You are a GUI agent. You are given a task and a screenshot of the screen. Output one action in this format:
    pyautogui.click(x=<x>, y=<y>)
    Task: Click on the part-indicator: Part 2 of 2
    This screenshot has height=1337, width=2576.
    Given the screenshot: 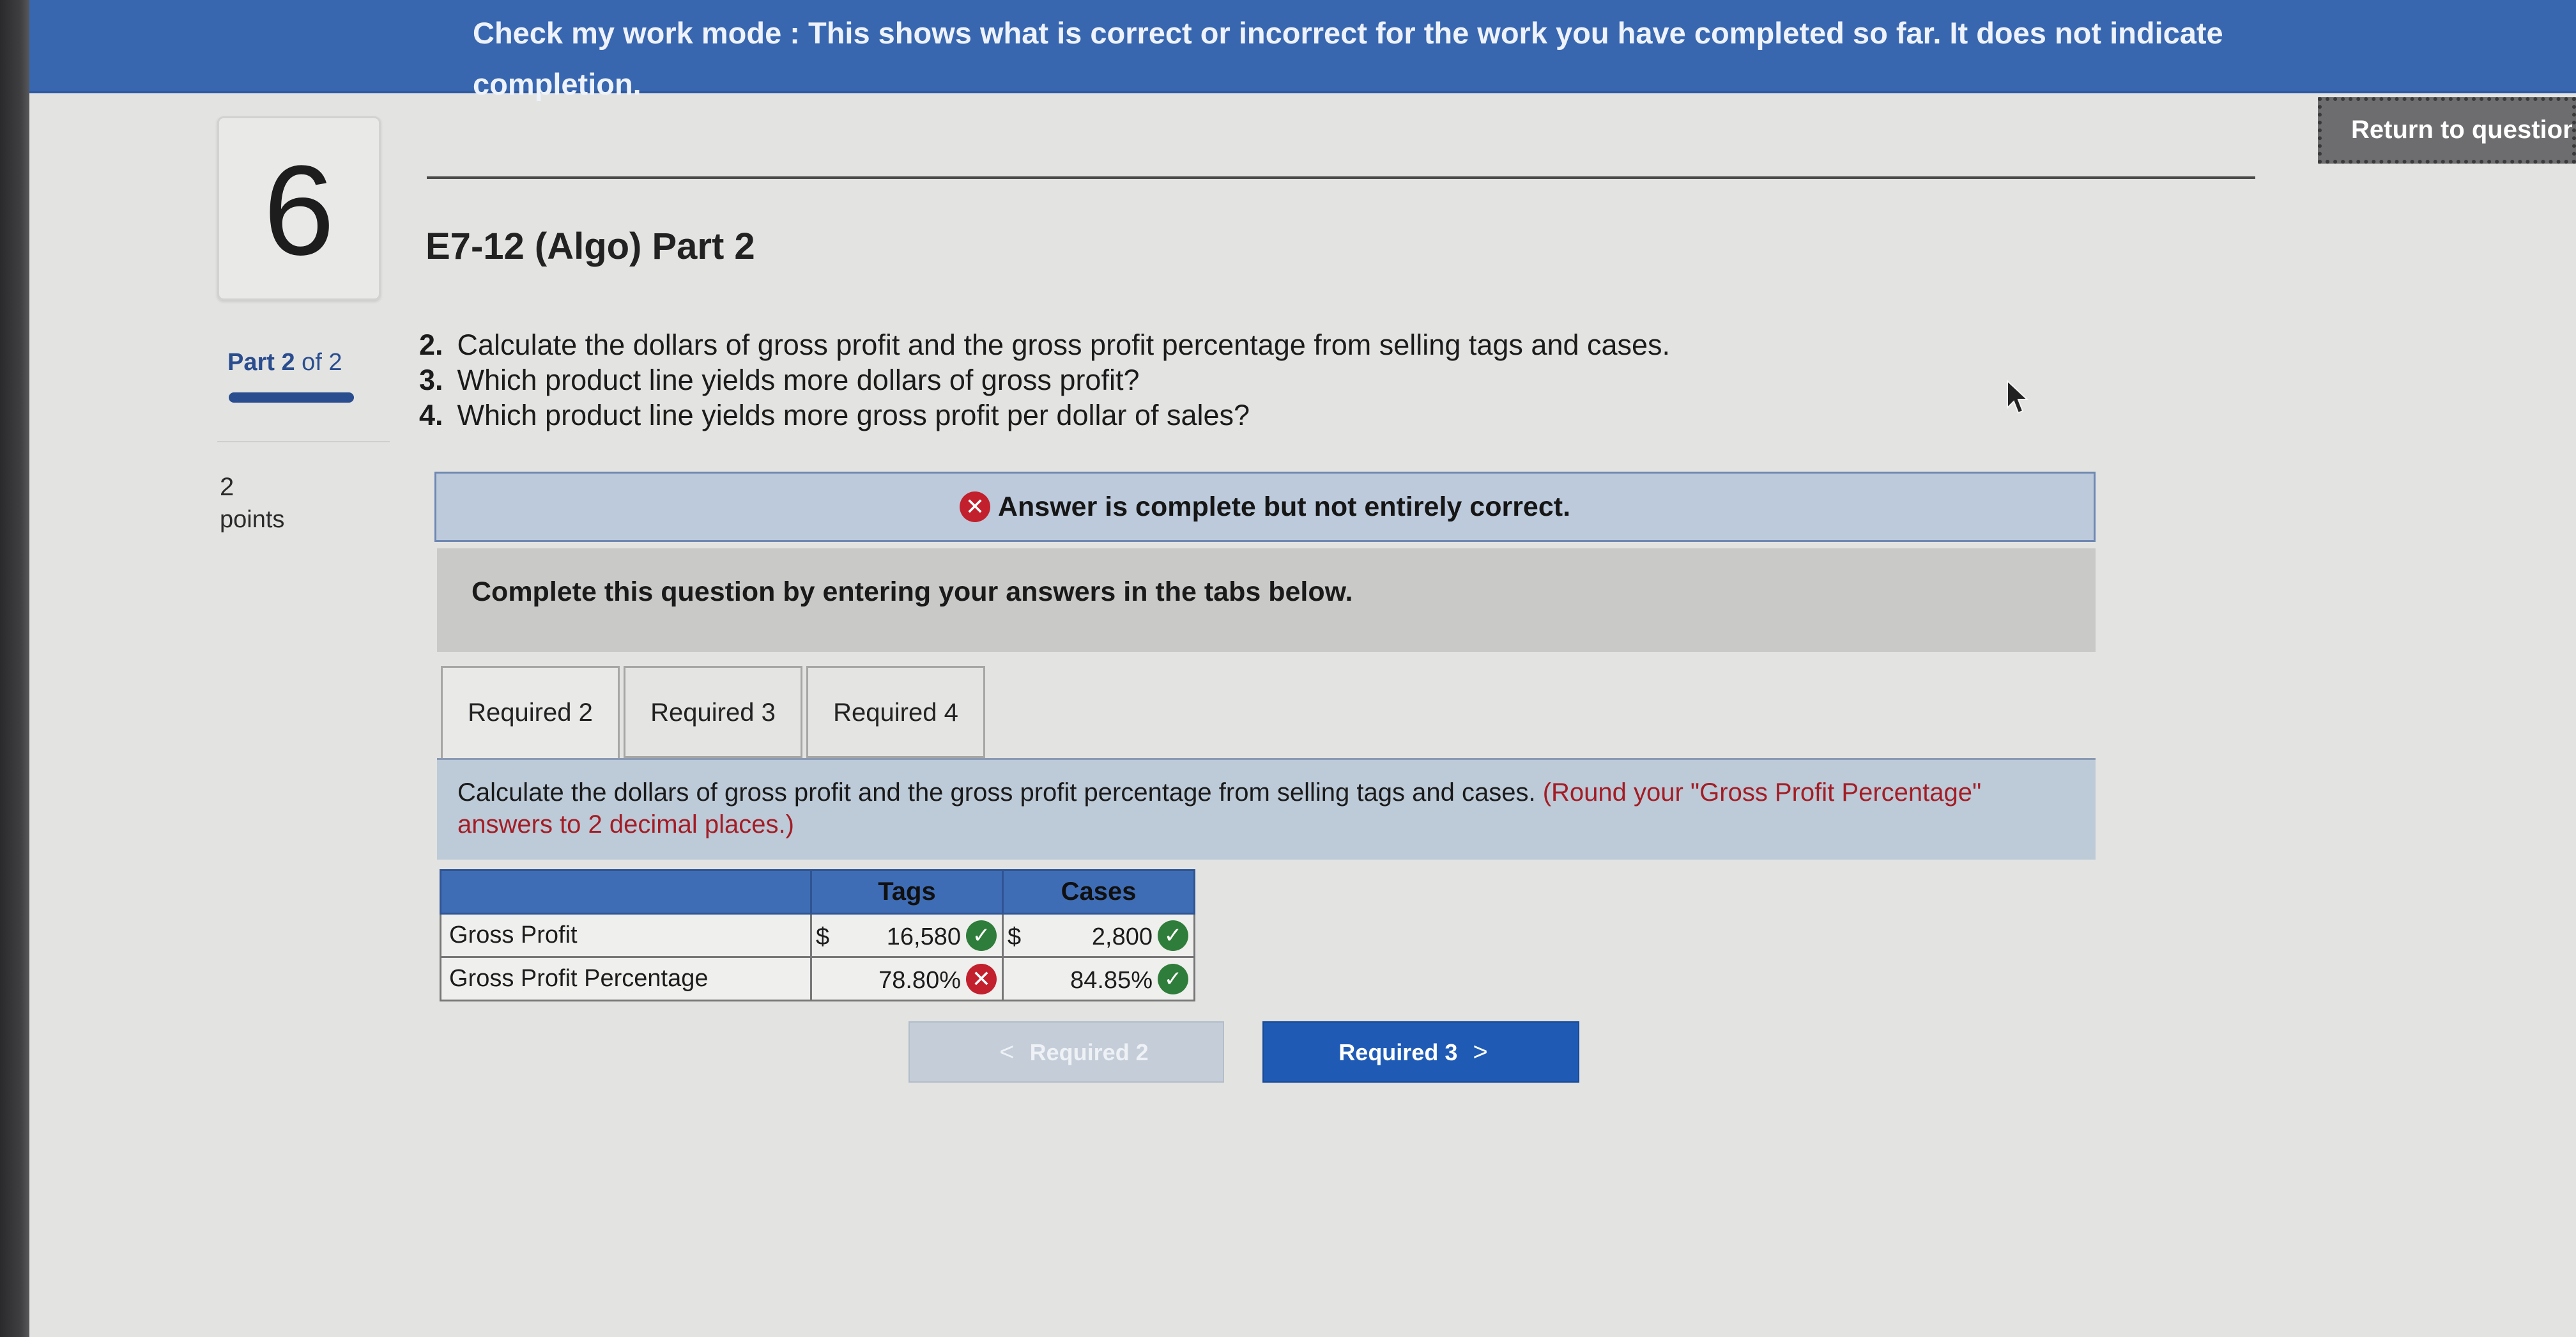 What is the action you would take?
    pyautogui.click(x=284, y=362)
    